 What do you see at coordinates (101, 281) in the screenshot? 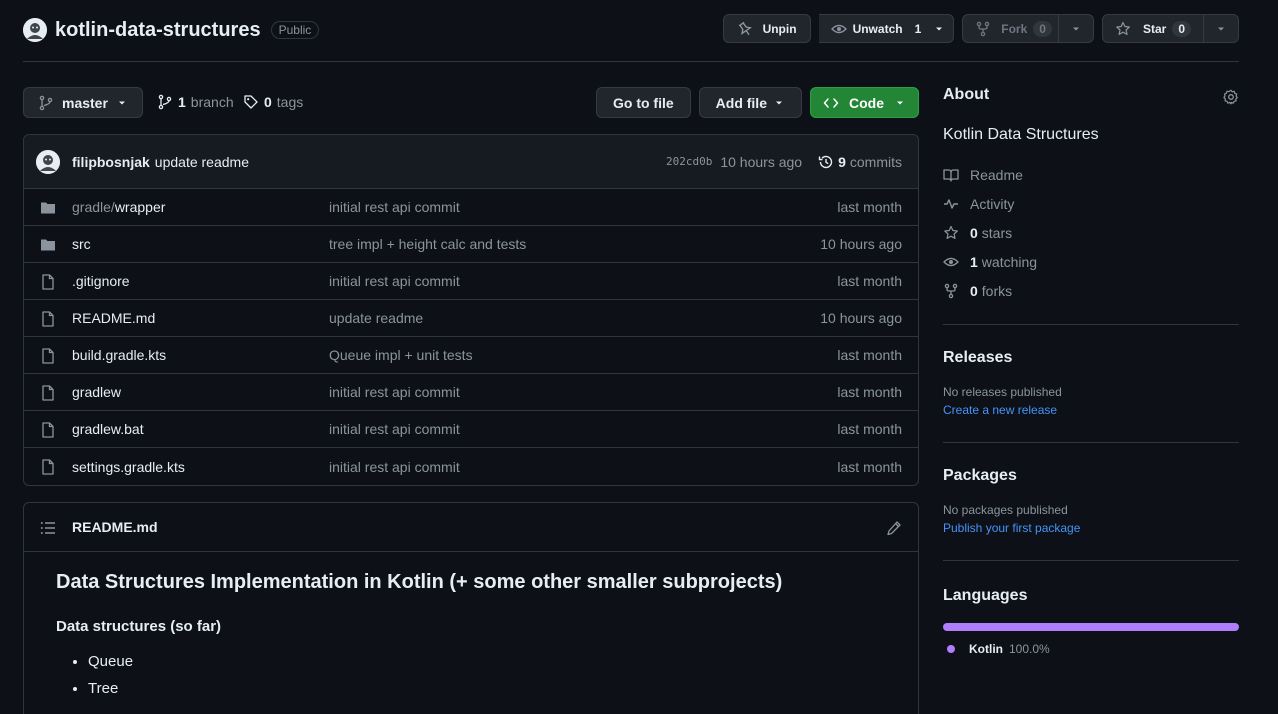
I see `file-name-link: .gitignore` at bounding box center [101, 281].